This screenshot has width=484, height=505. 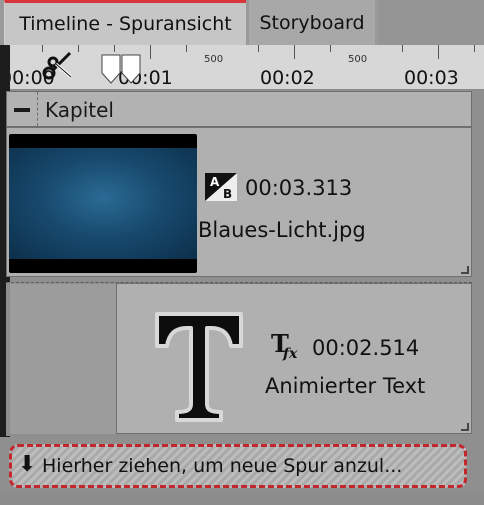 I want to click on clip-duration: 00:03.313, so click(x=299, y=188).